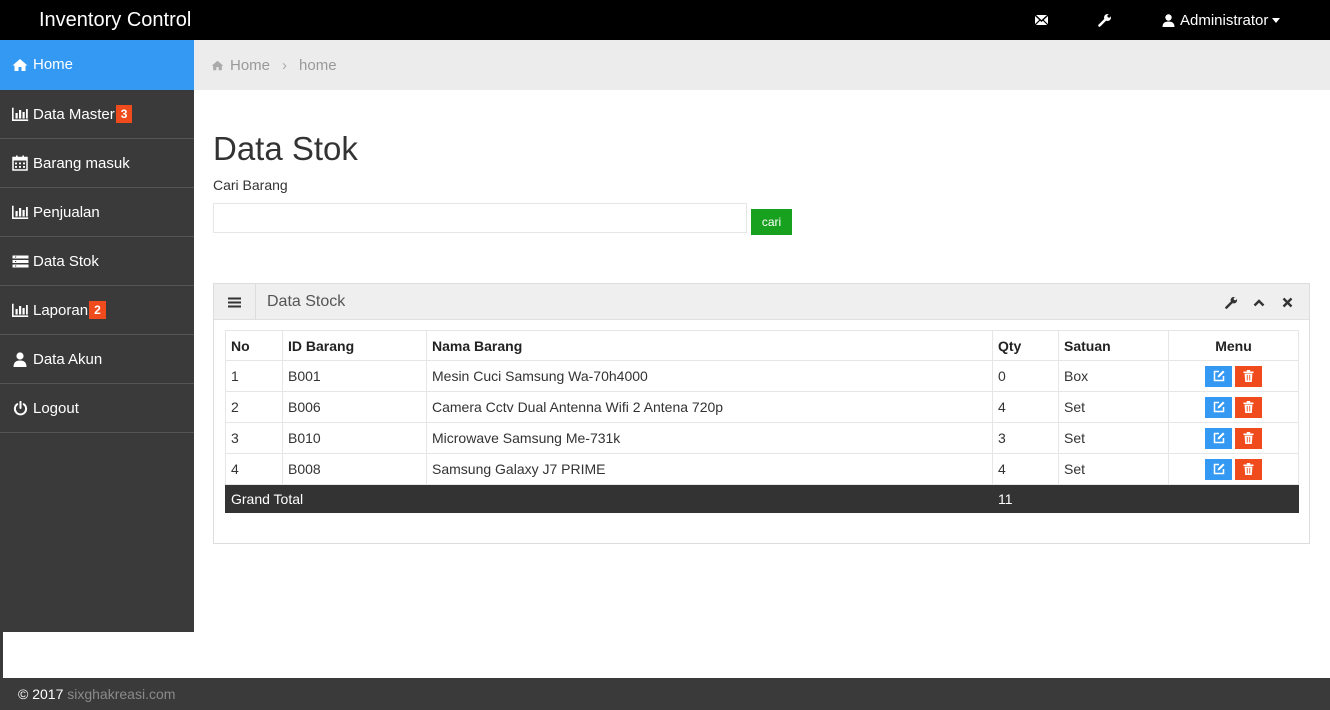 This screenshot has height=710, width=1330. I want to click on sidebar-item-barang-masuk: Barang masuk, so click(97, 163).